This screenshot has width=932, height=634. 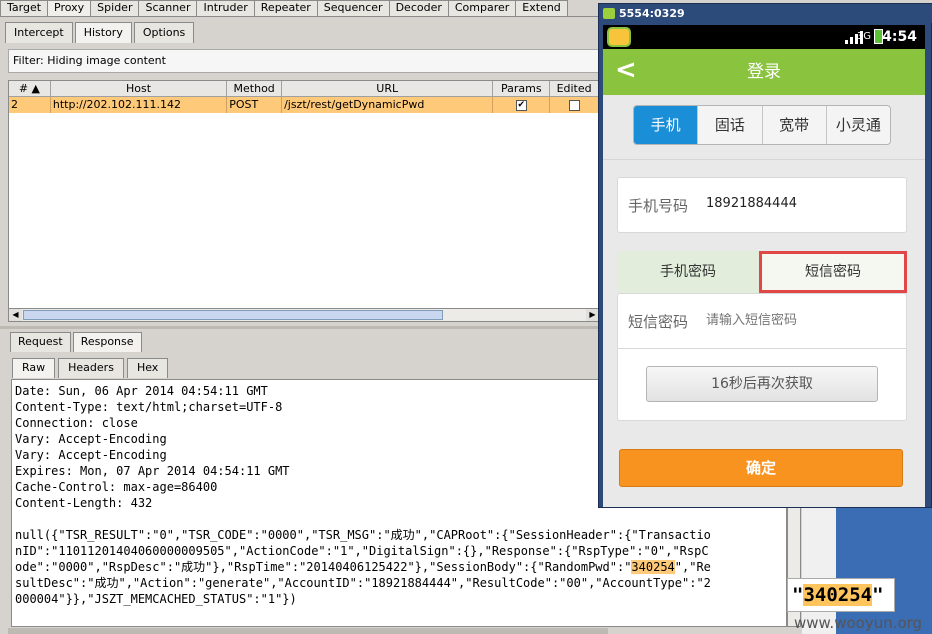 I want to click on app-bar: < 登录, so click(x=764, y=72).